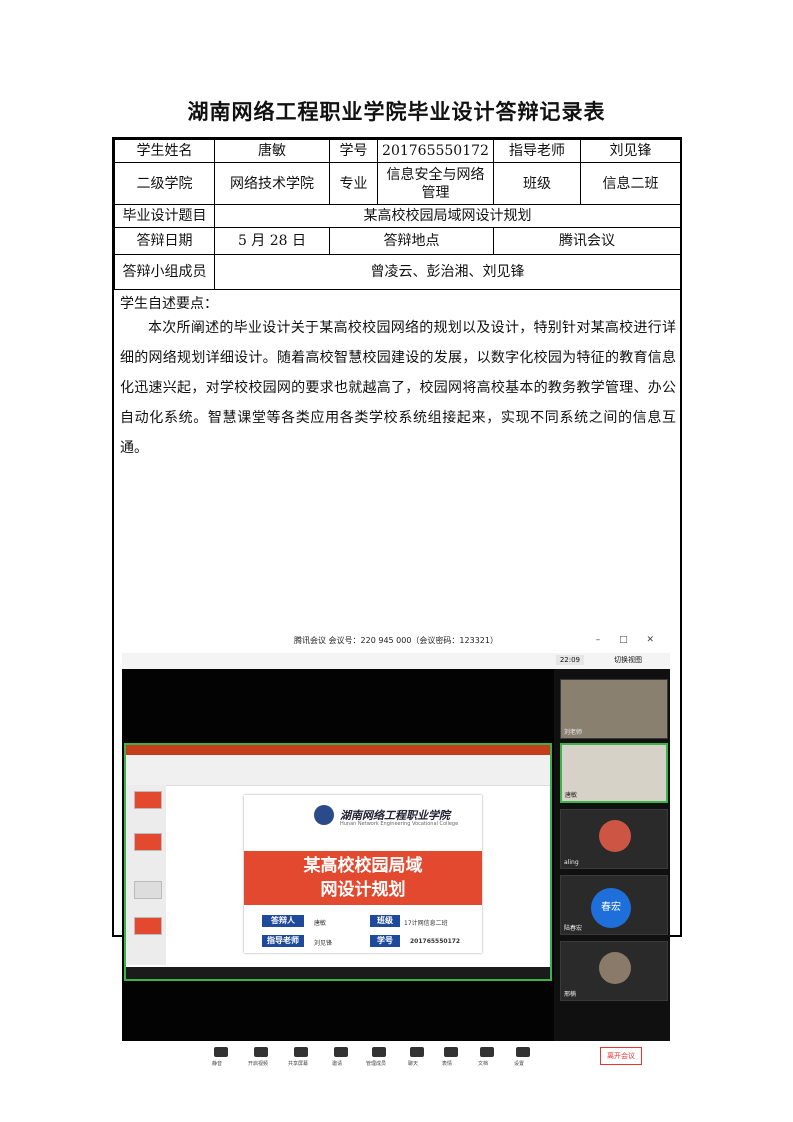 The width and height of the screenshot is (793, 1122). Describe the element at coordinates (376, 1064) in the screenshot. I see `toolbar-label: 管理成员` at that location.